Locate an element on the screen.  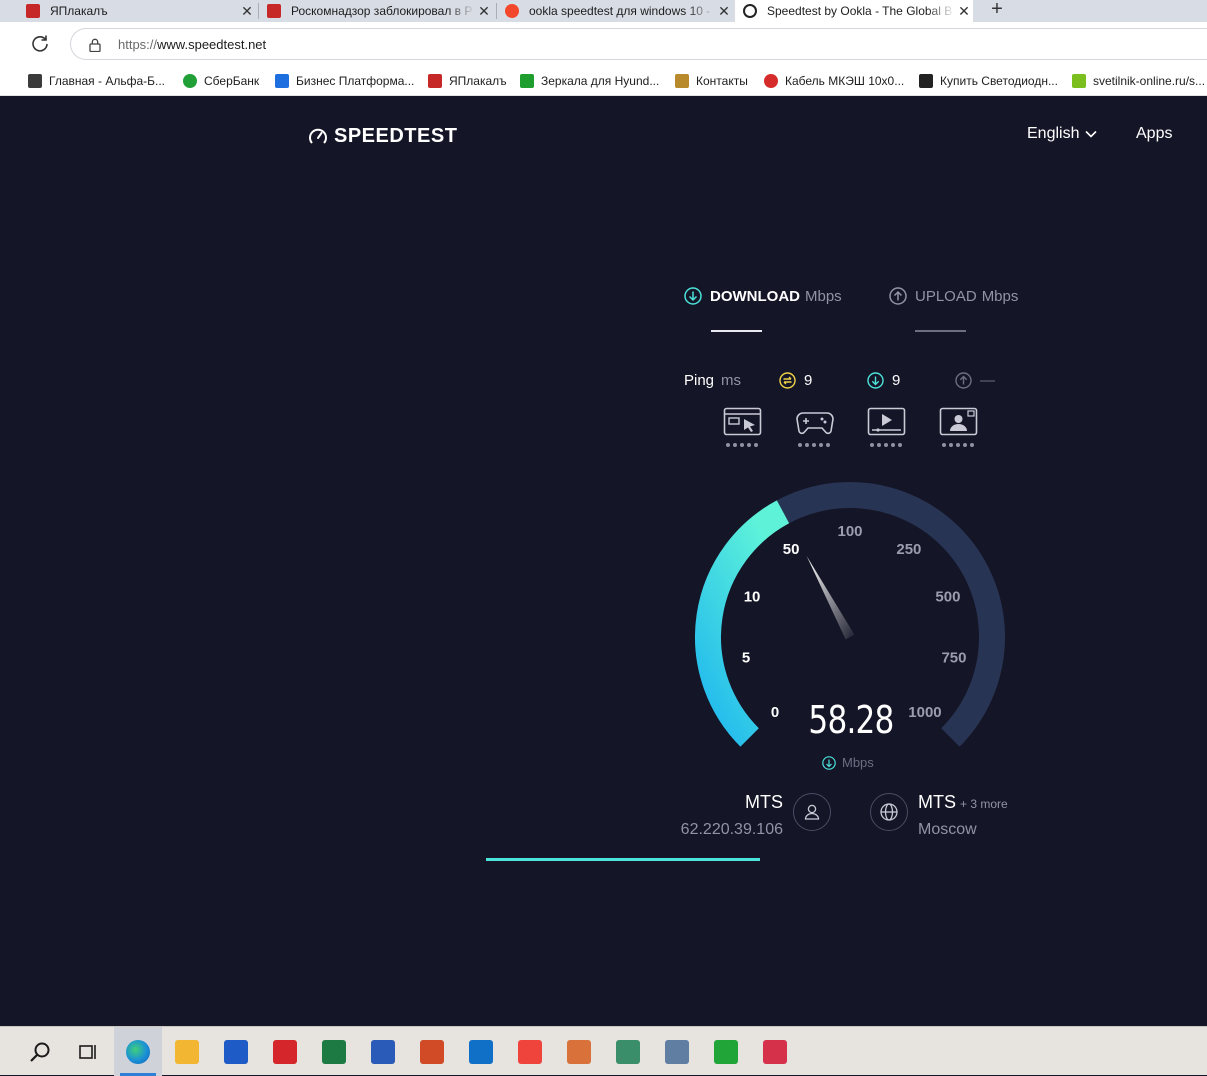
search-taskbar-icon is located at coordinates (40, 1052).